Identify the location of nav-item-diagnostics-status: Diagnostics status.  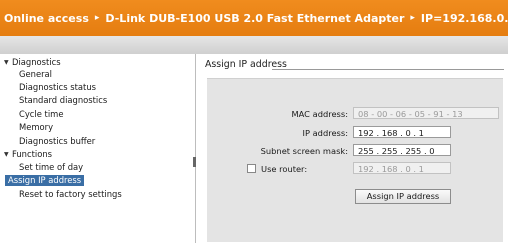
(57, 87).